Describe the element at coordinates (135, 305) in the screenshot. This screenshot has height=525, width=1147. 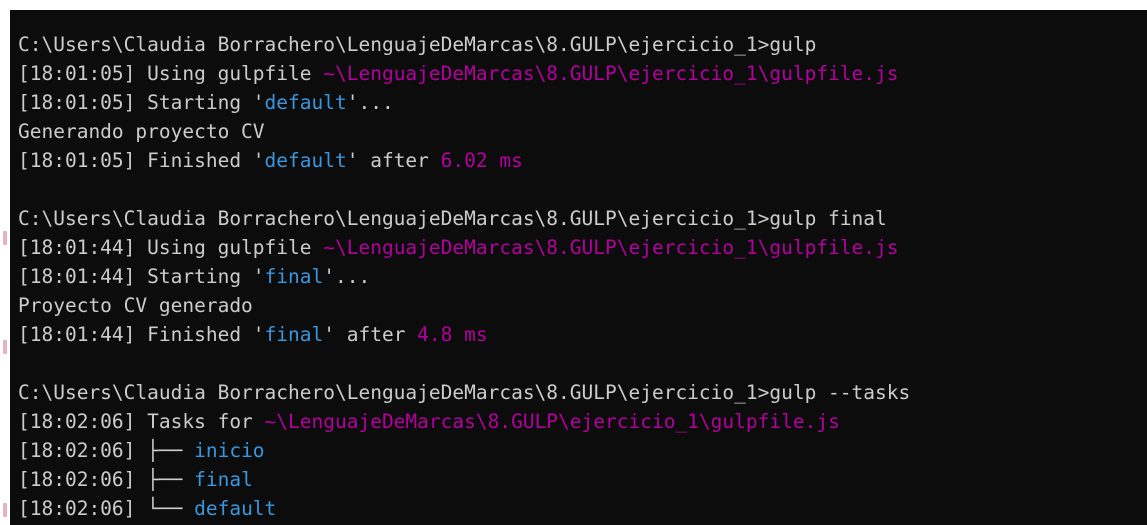
I see `text-segment-plain: Proyecto CV generado` at that location.